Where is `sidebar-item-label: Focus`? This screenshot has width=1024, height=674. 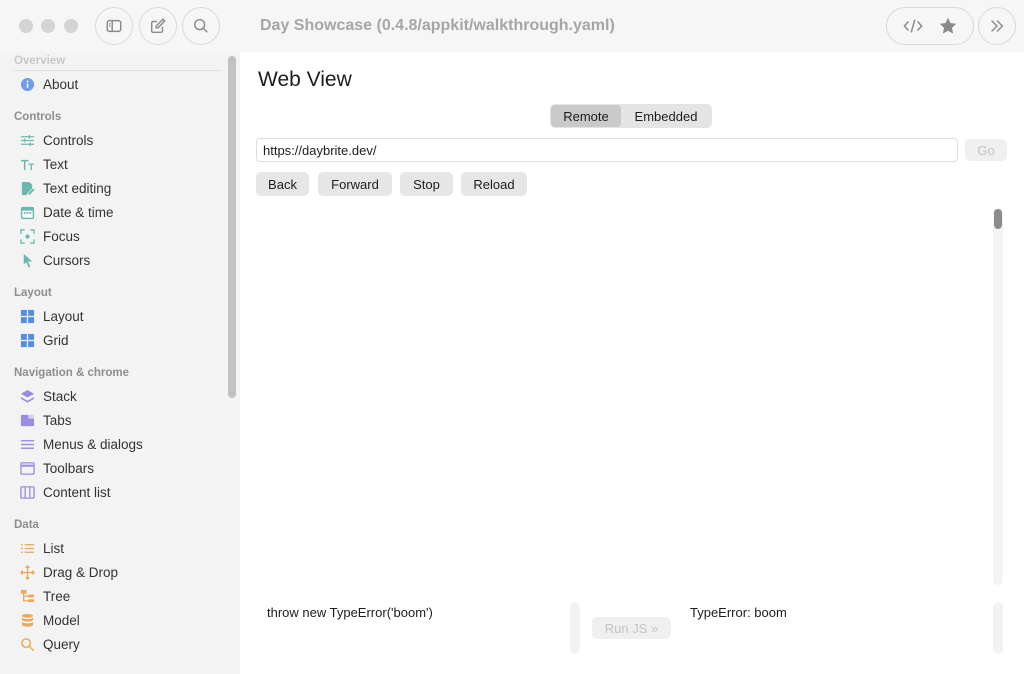
sidebar-item-label: Focus is located at coordinates (61, 236).